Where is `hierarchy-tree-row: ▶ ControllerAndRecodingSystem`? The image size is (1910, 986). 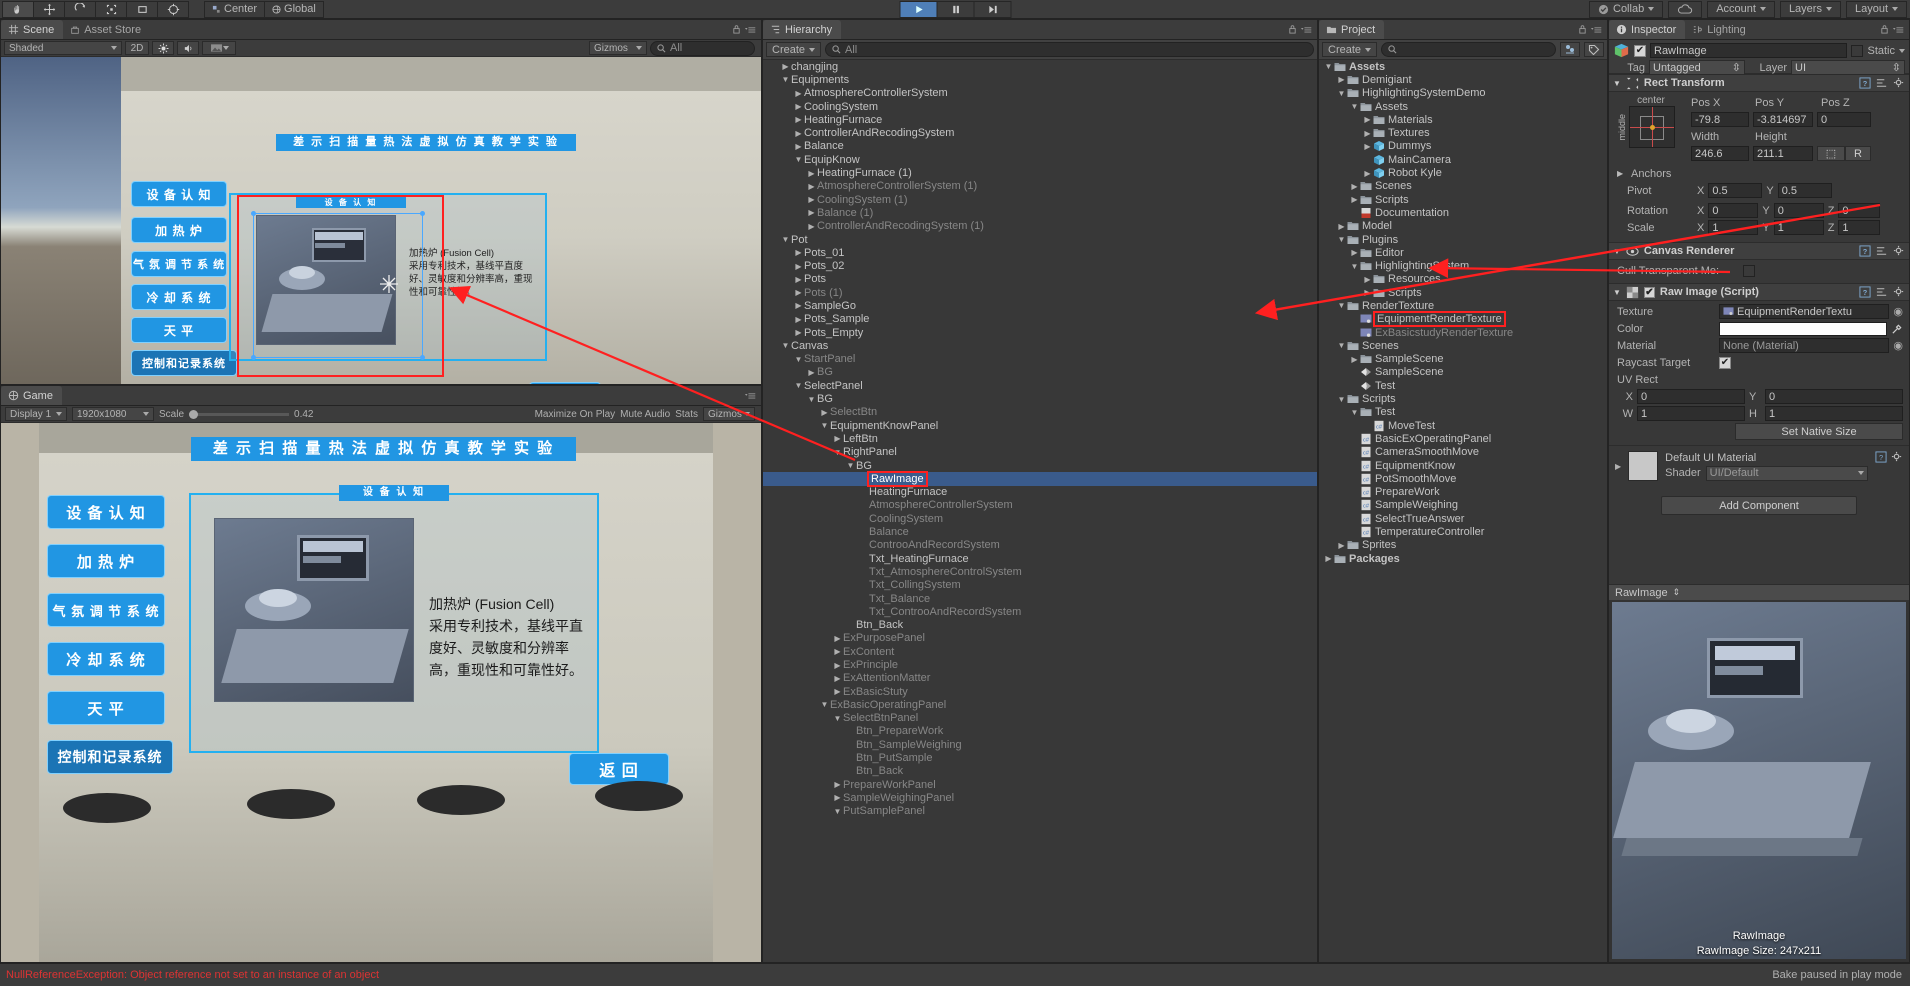 hierarchy-tree-row: ▶ ControllerAndRecodingSystem is located at coordinates (1040, 132).